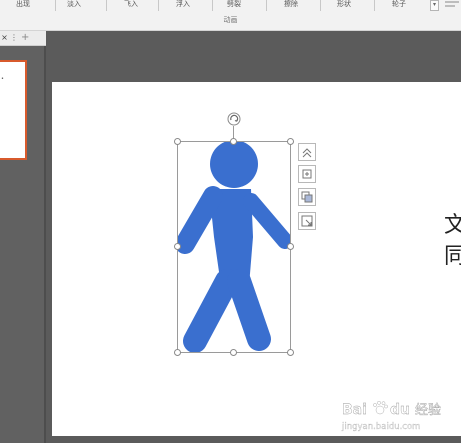 This screenshot has height=443, width=461. What do you see at coordinates (177, 141) in the screenshot?
I see `resize-handle-top-left` at bounding box center [177, 141].